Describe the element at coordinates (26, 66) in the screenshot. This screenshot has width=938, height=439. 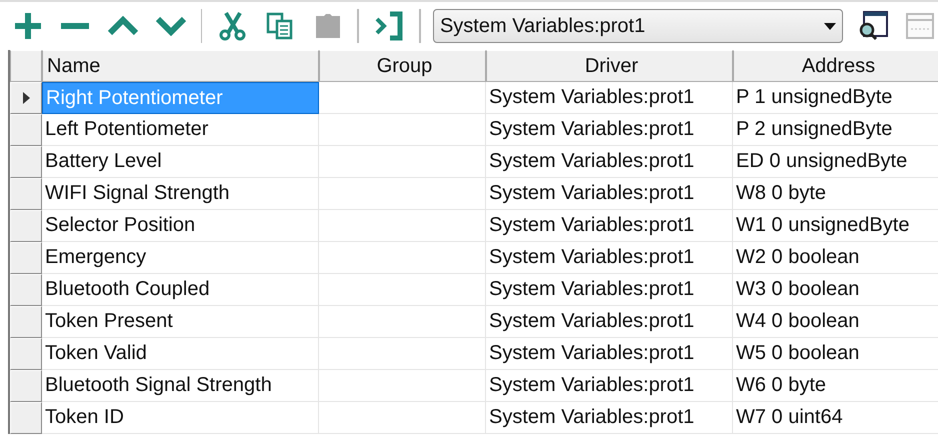
I see `corner-header` at that location.